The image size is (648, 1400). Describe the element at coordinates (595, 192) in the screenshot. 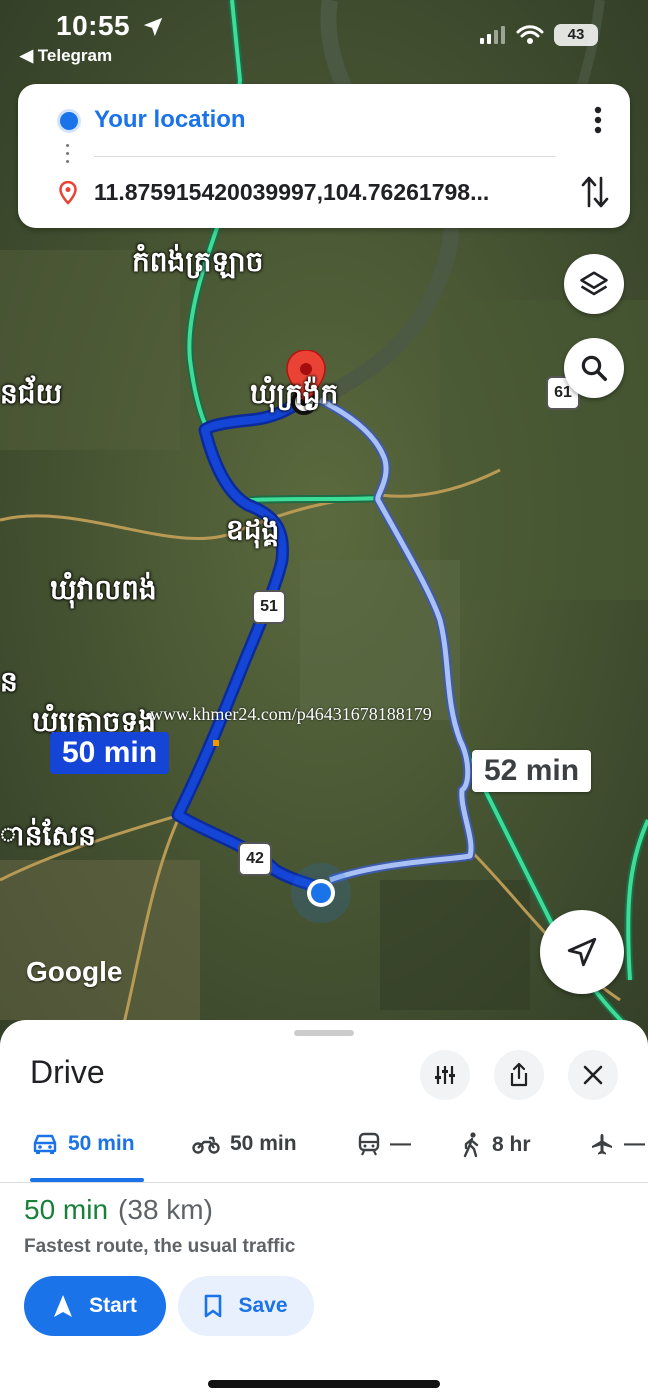

I see `swap-icon` at that location.